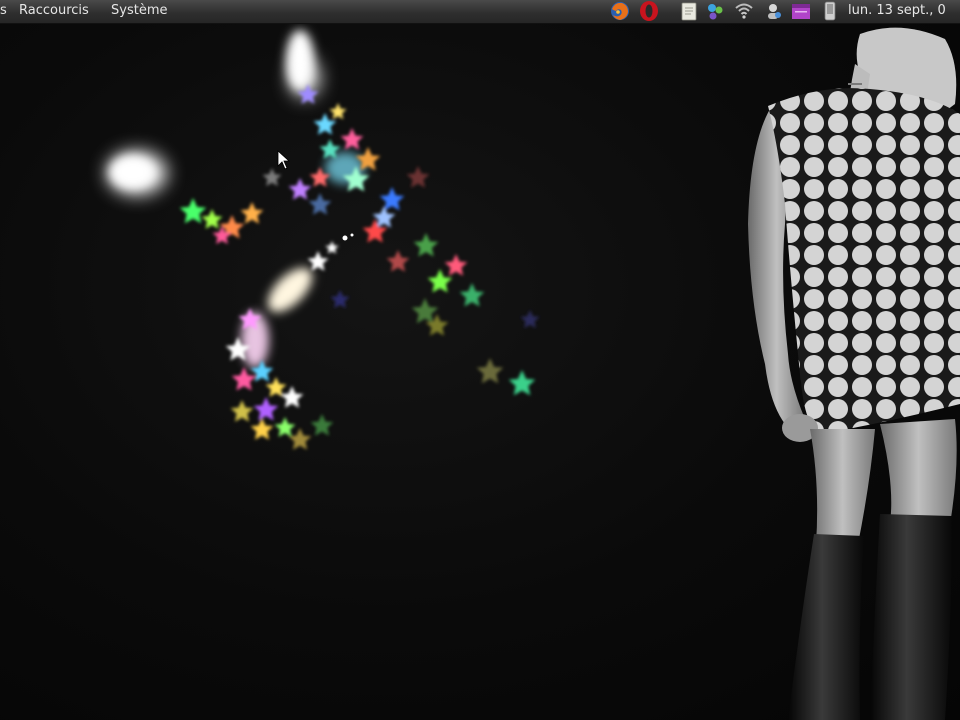 The image size is (960, 720). What do you see at coordinates (139, 10) in the screenshot?
I see `system-menu: Système` at bounding box center [139, 10].